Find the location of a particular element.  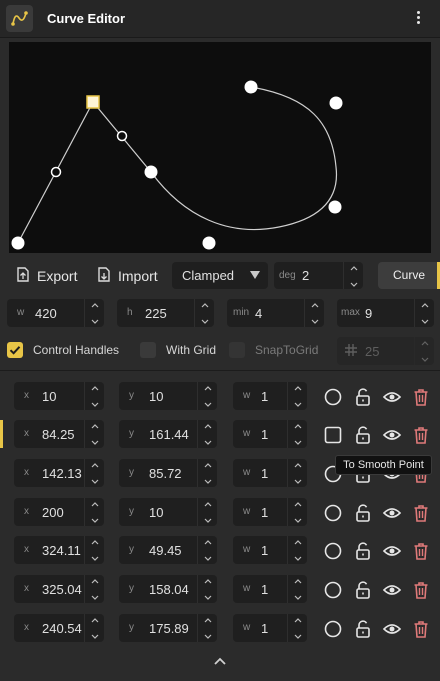

max-stepper is located at coordinates (424, 313).